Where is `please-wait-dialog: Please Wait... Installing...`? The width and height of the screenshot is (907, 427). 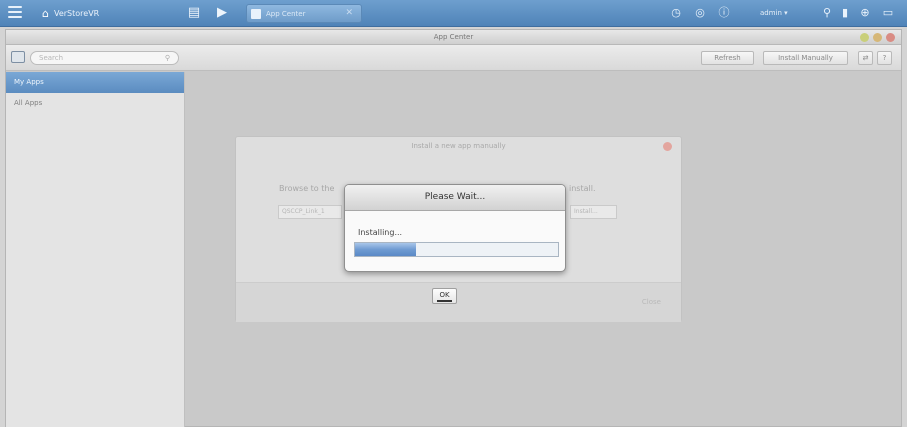
please-wait-dialog: Please Wait... Installing... is located at coordinates (455, 228).